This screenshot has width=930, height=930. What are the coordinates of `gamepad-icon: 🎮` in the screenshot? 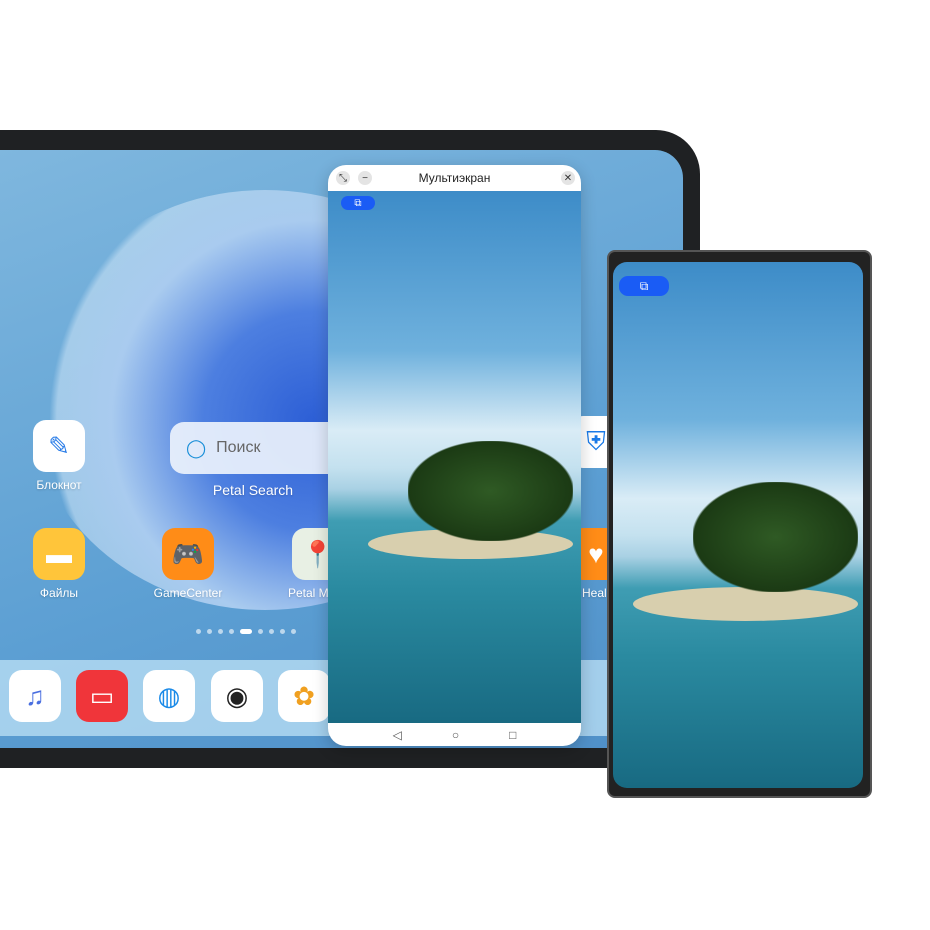 It's located at (188, 554).